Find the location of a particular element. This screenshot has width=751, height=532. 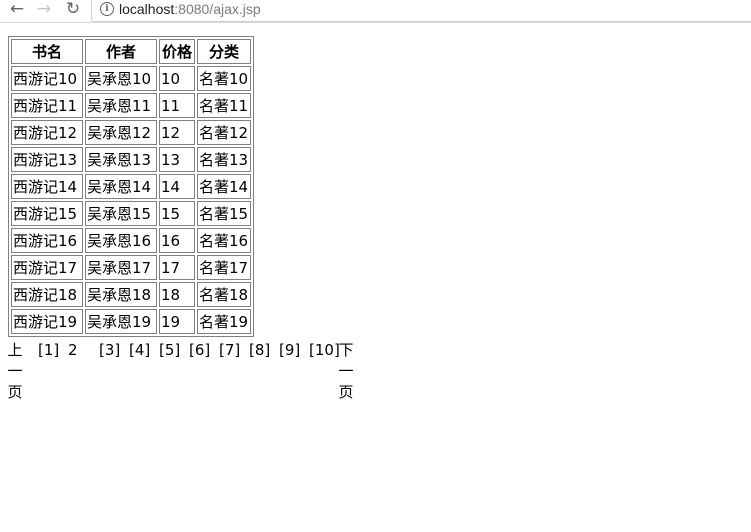

page-link-3: [3] is located at coordinates (109, 350).